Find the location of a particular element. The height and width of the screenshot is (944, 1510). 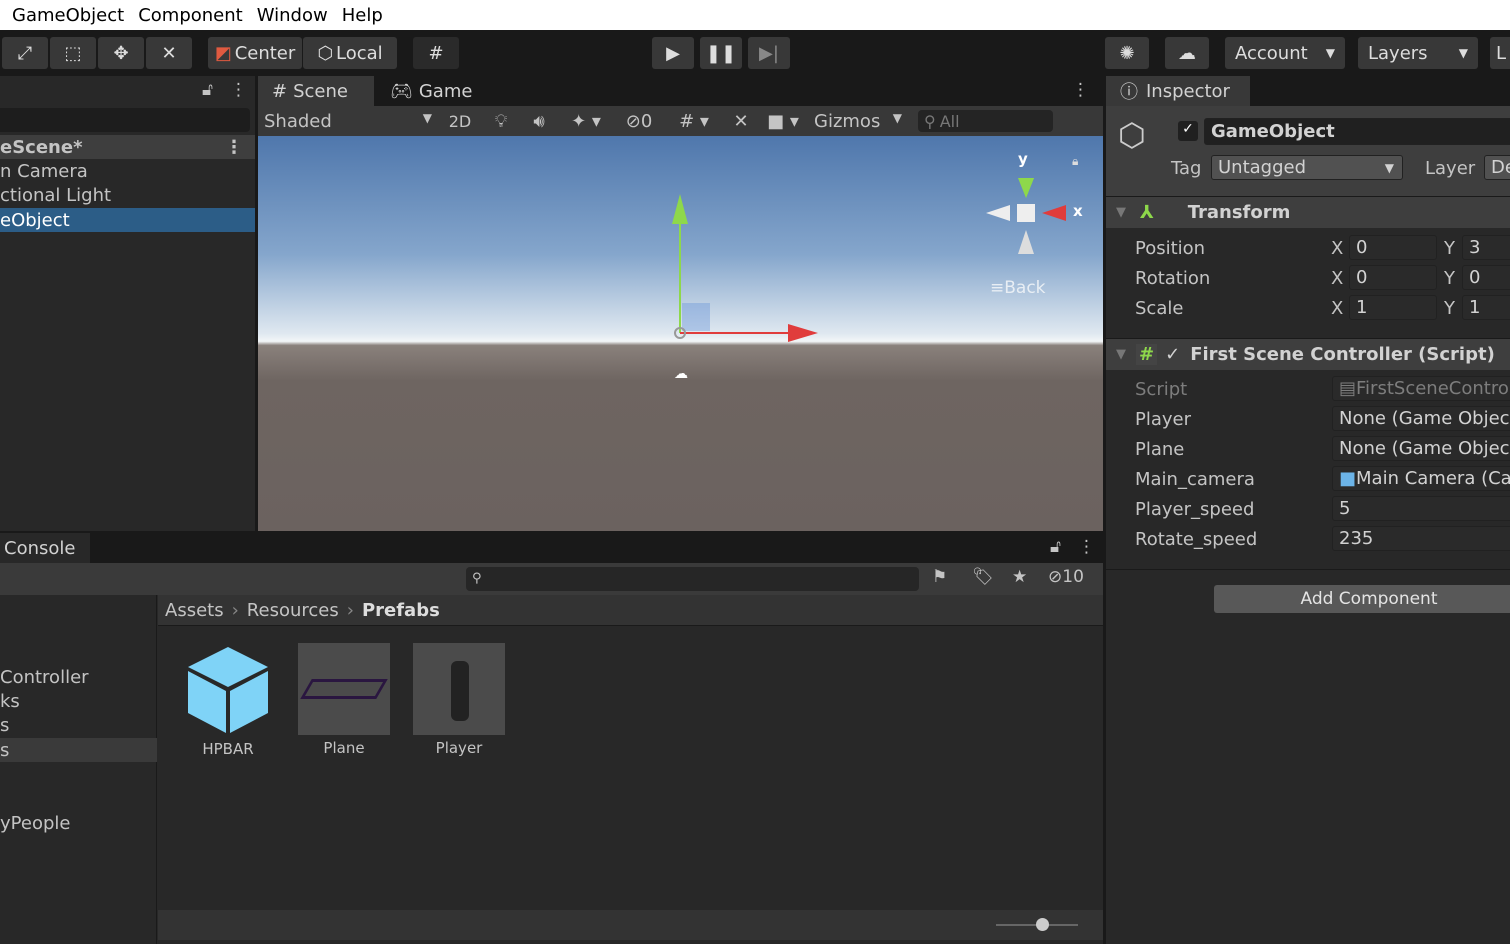

add-component-button: Add Component is located at coordinates (1362, 599).